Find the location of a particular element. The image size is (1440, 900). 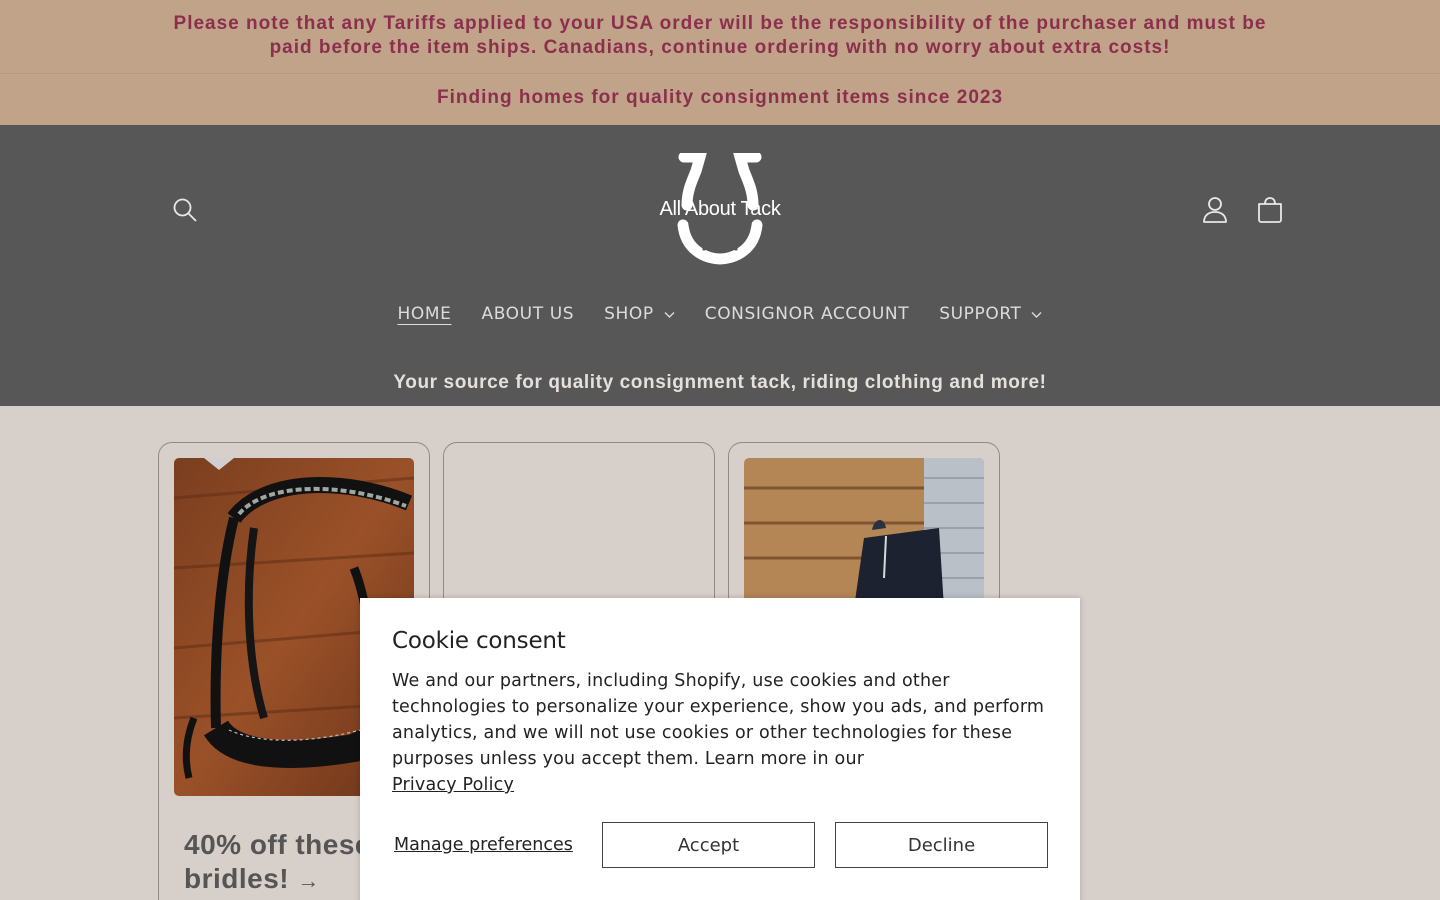

account-button is located at coordinates (1215, 210).